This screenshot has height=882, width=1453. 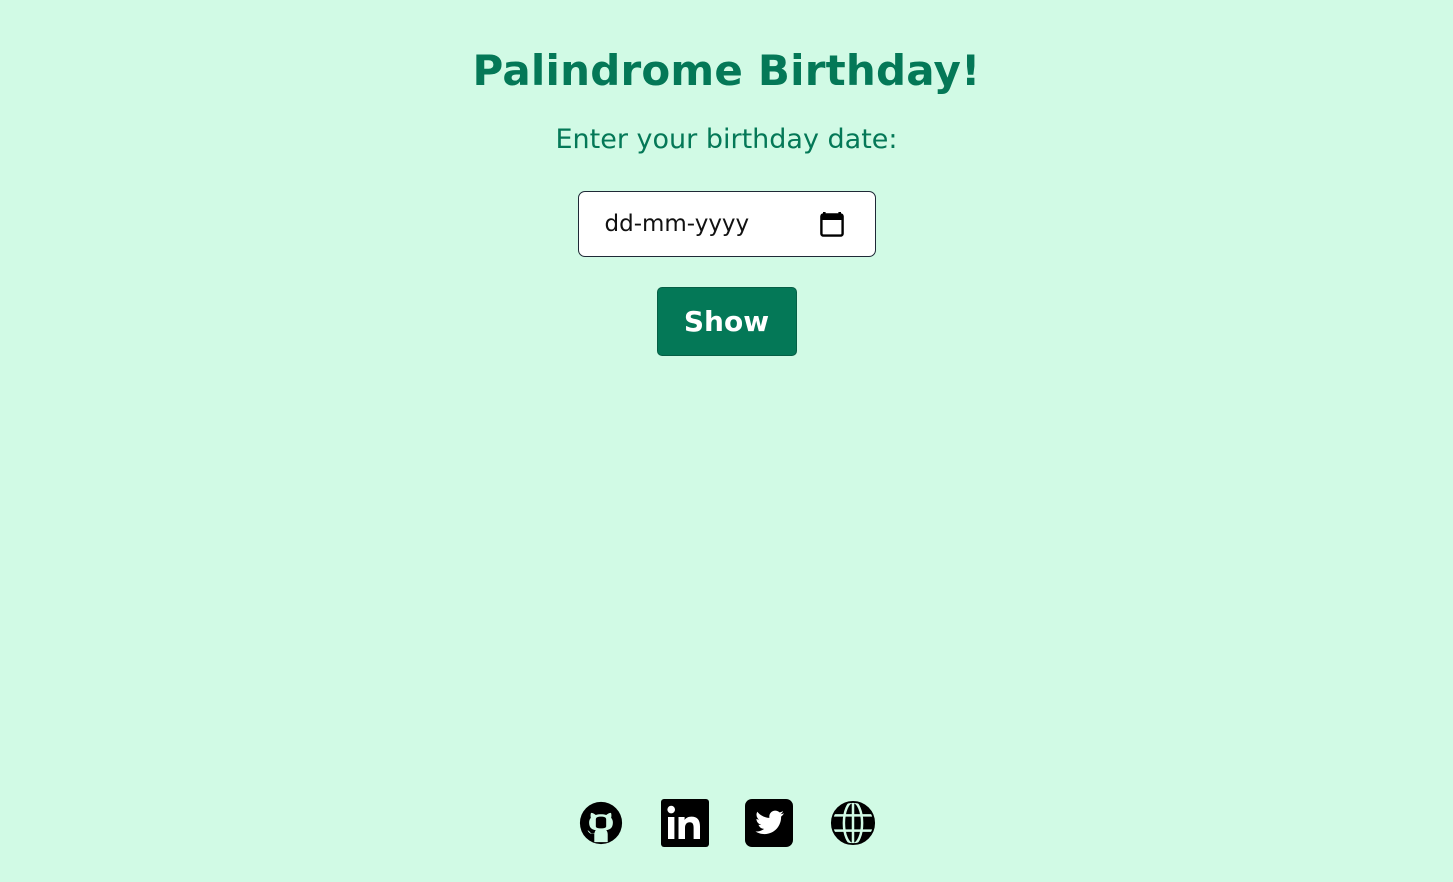 I want to click on birthday-date-input: dd-mm-yyyy, so click(x=726, y=224).